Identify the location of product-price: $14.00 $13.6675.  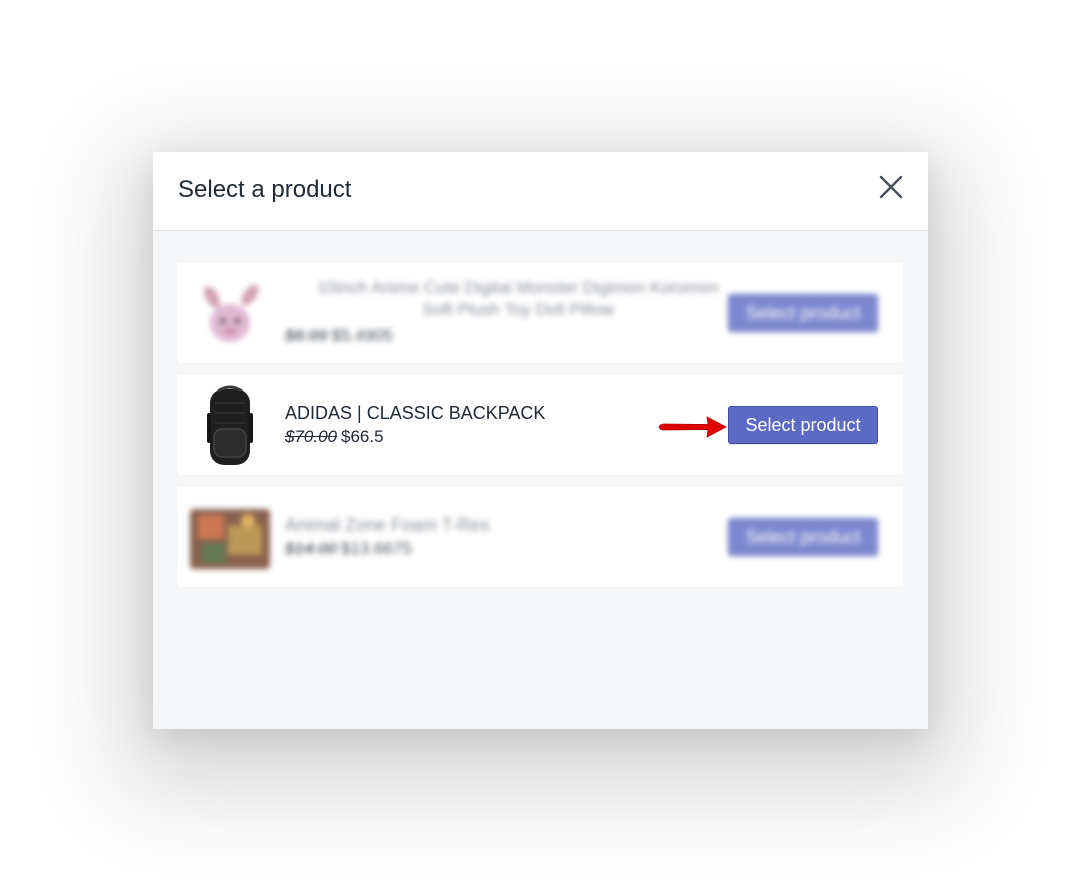
(500, 549).